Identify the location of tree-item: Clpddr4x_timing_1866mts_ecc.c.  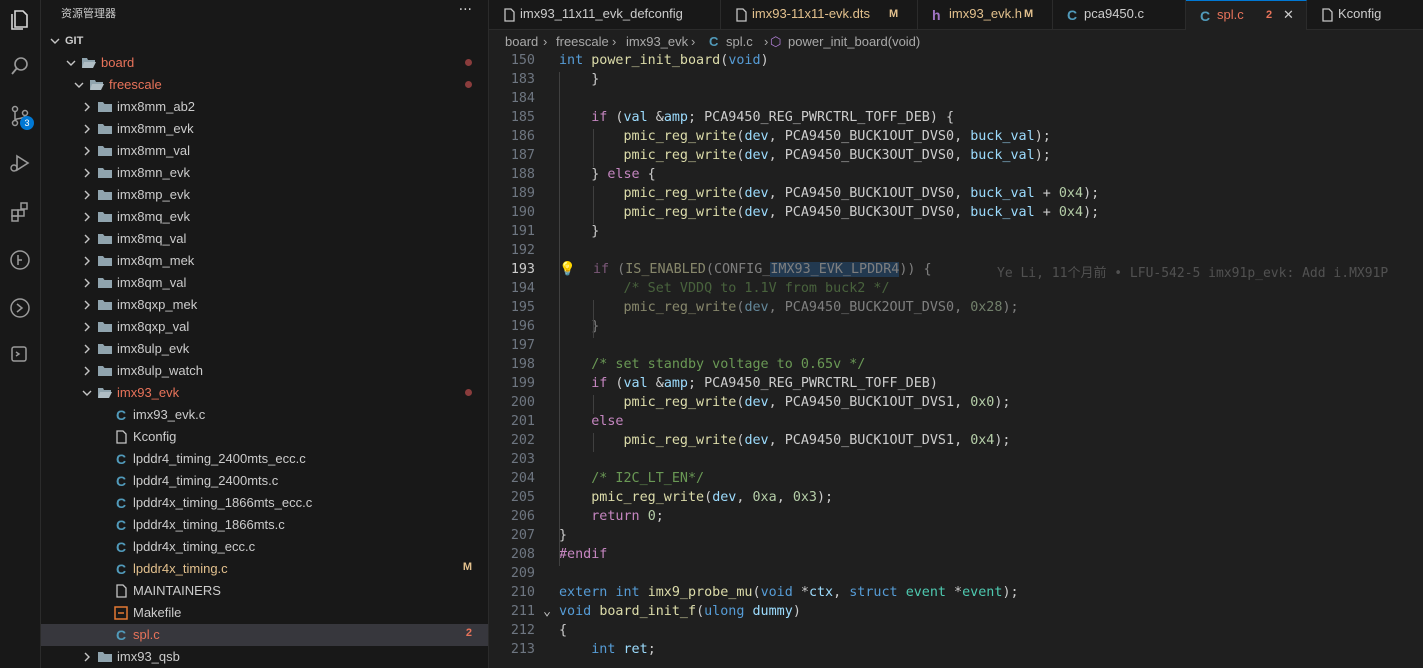
(264, 503).